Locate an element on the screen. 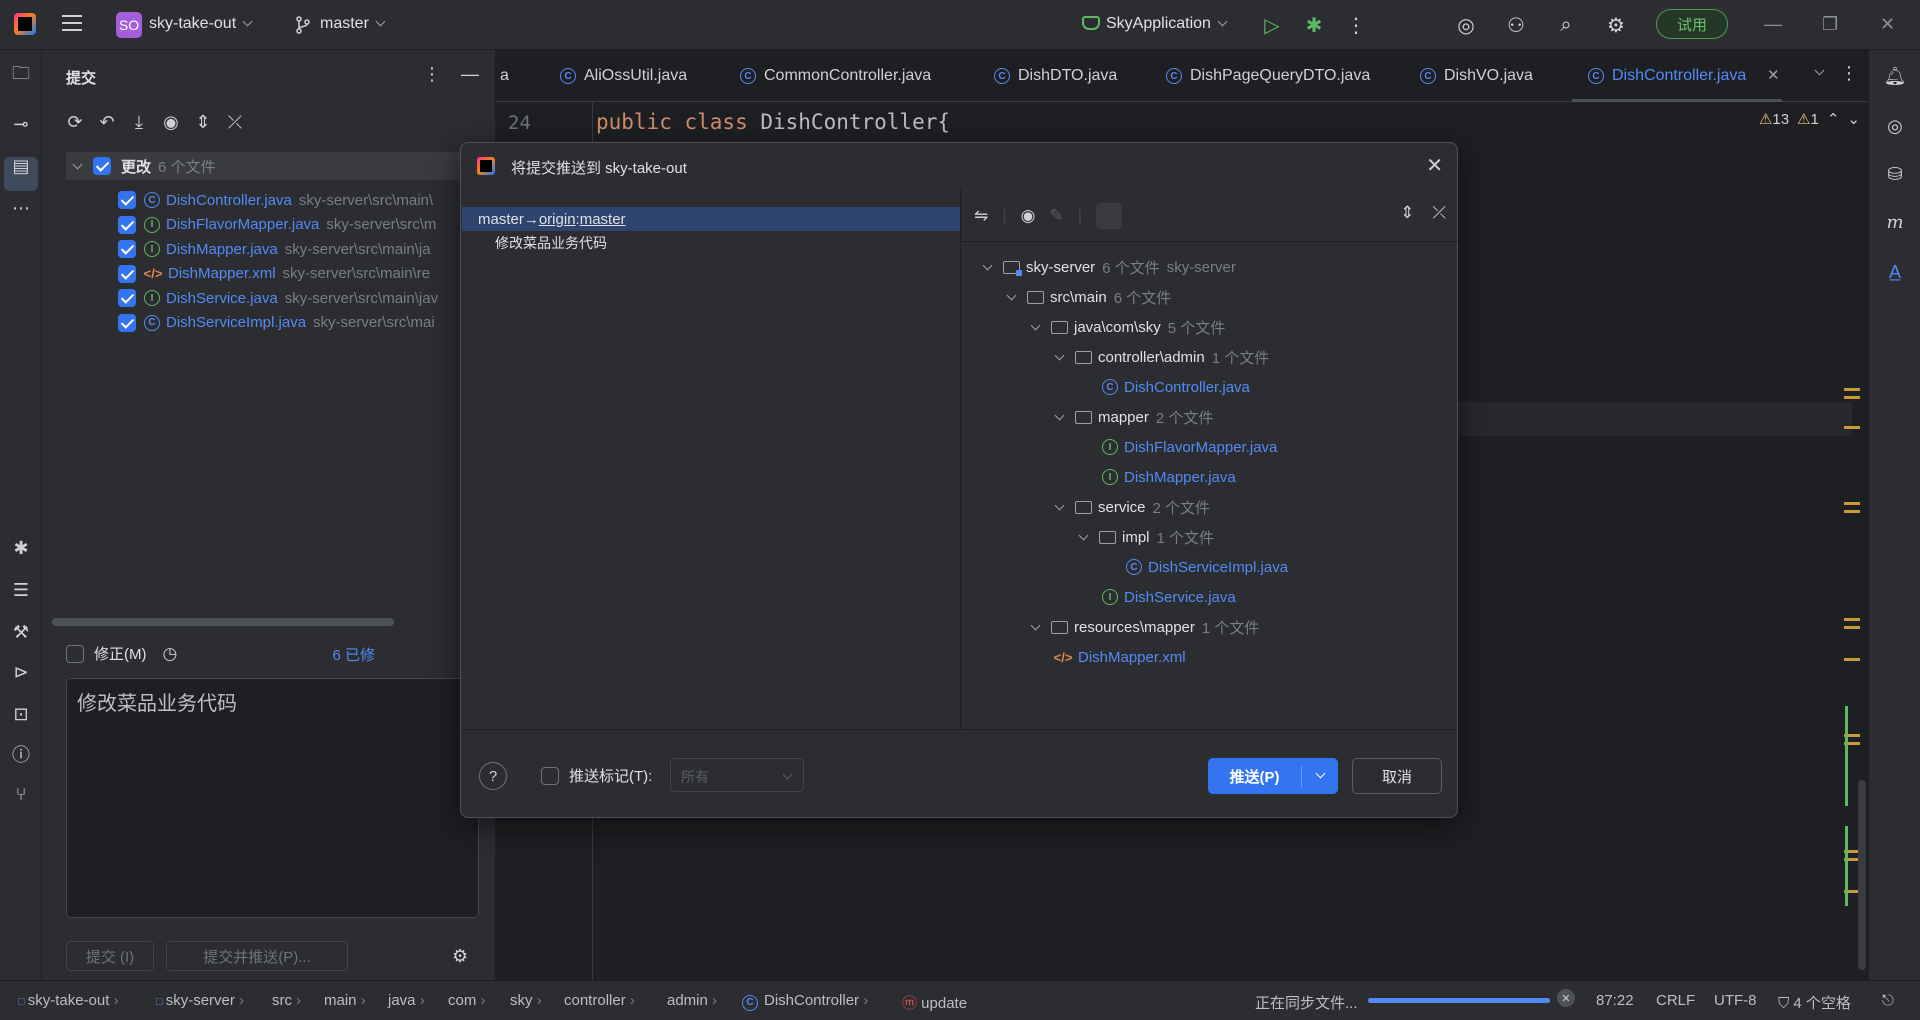 This screenshot has height=1020, width=1920. commit-icon: ⊸ is located at coordinates (21, 124).